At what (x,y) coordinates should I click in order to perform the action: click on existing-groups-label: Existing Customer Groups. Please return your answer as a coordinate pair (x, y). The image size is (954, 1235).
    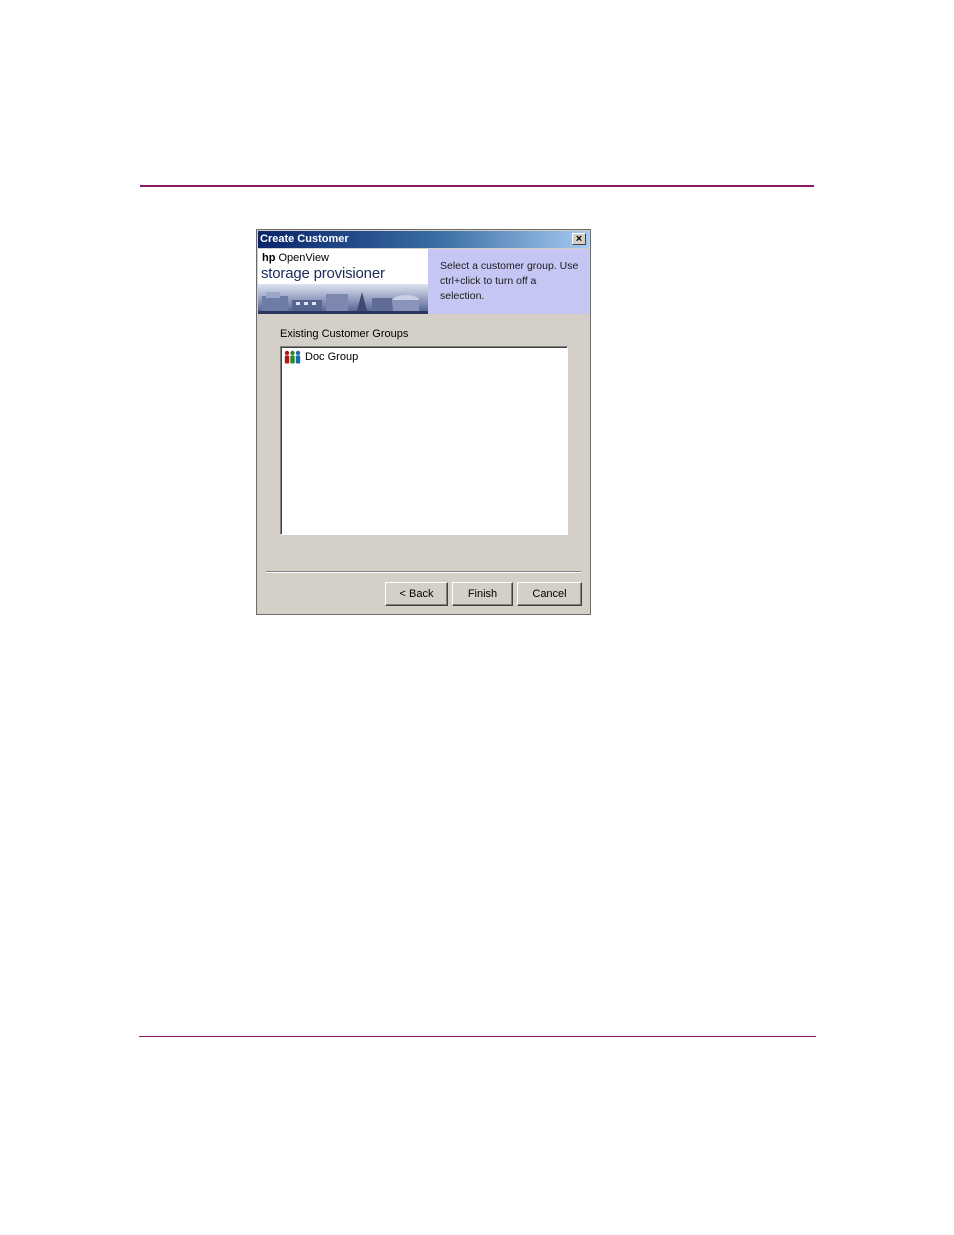
    Looking at the image, I should click on (344, 334).